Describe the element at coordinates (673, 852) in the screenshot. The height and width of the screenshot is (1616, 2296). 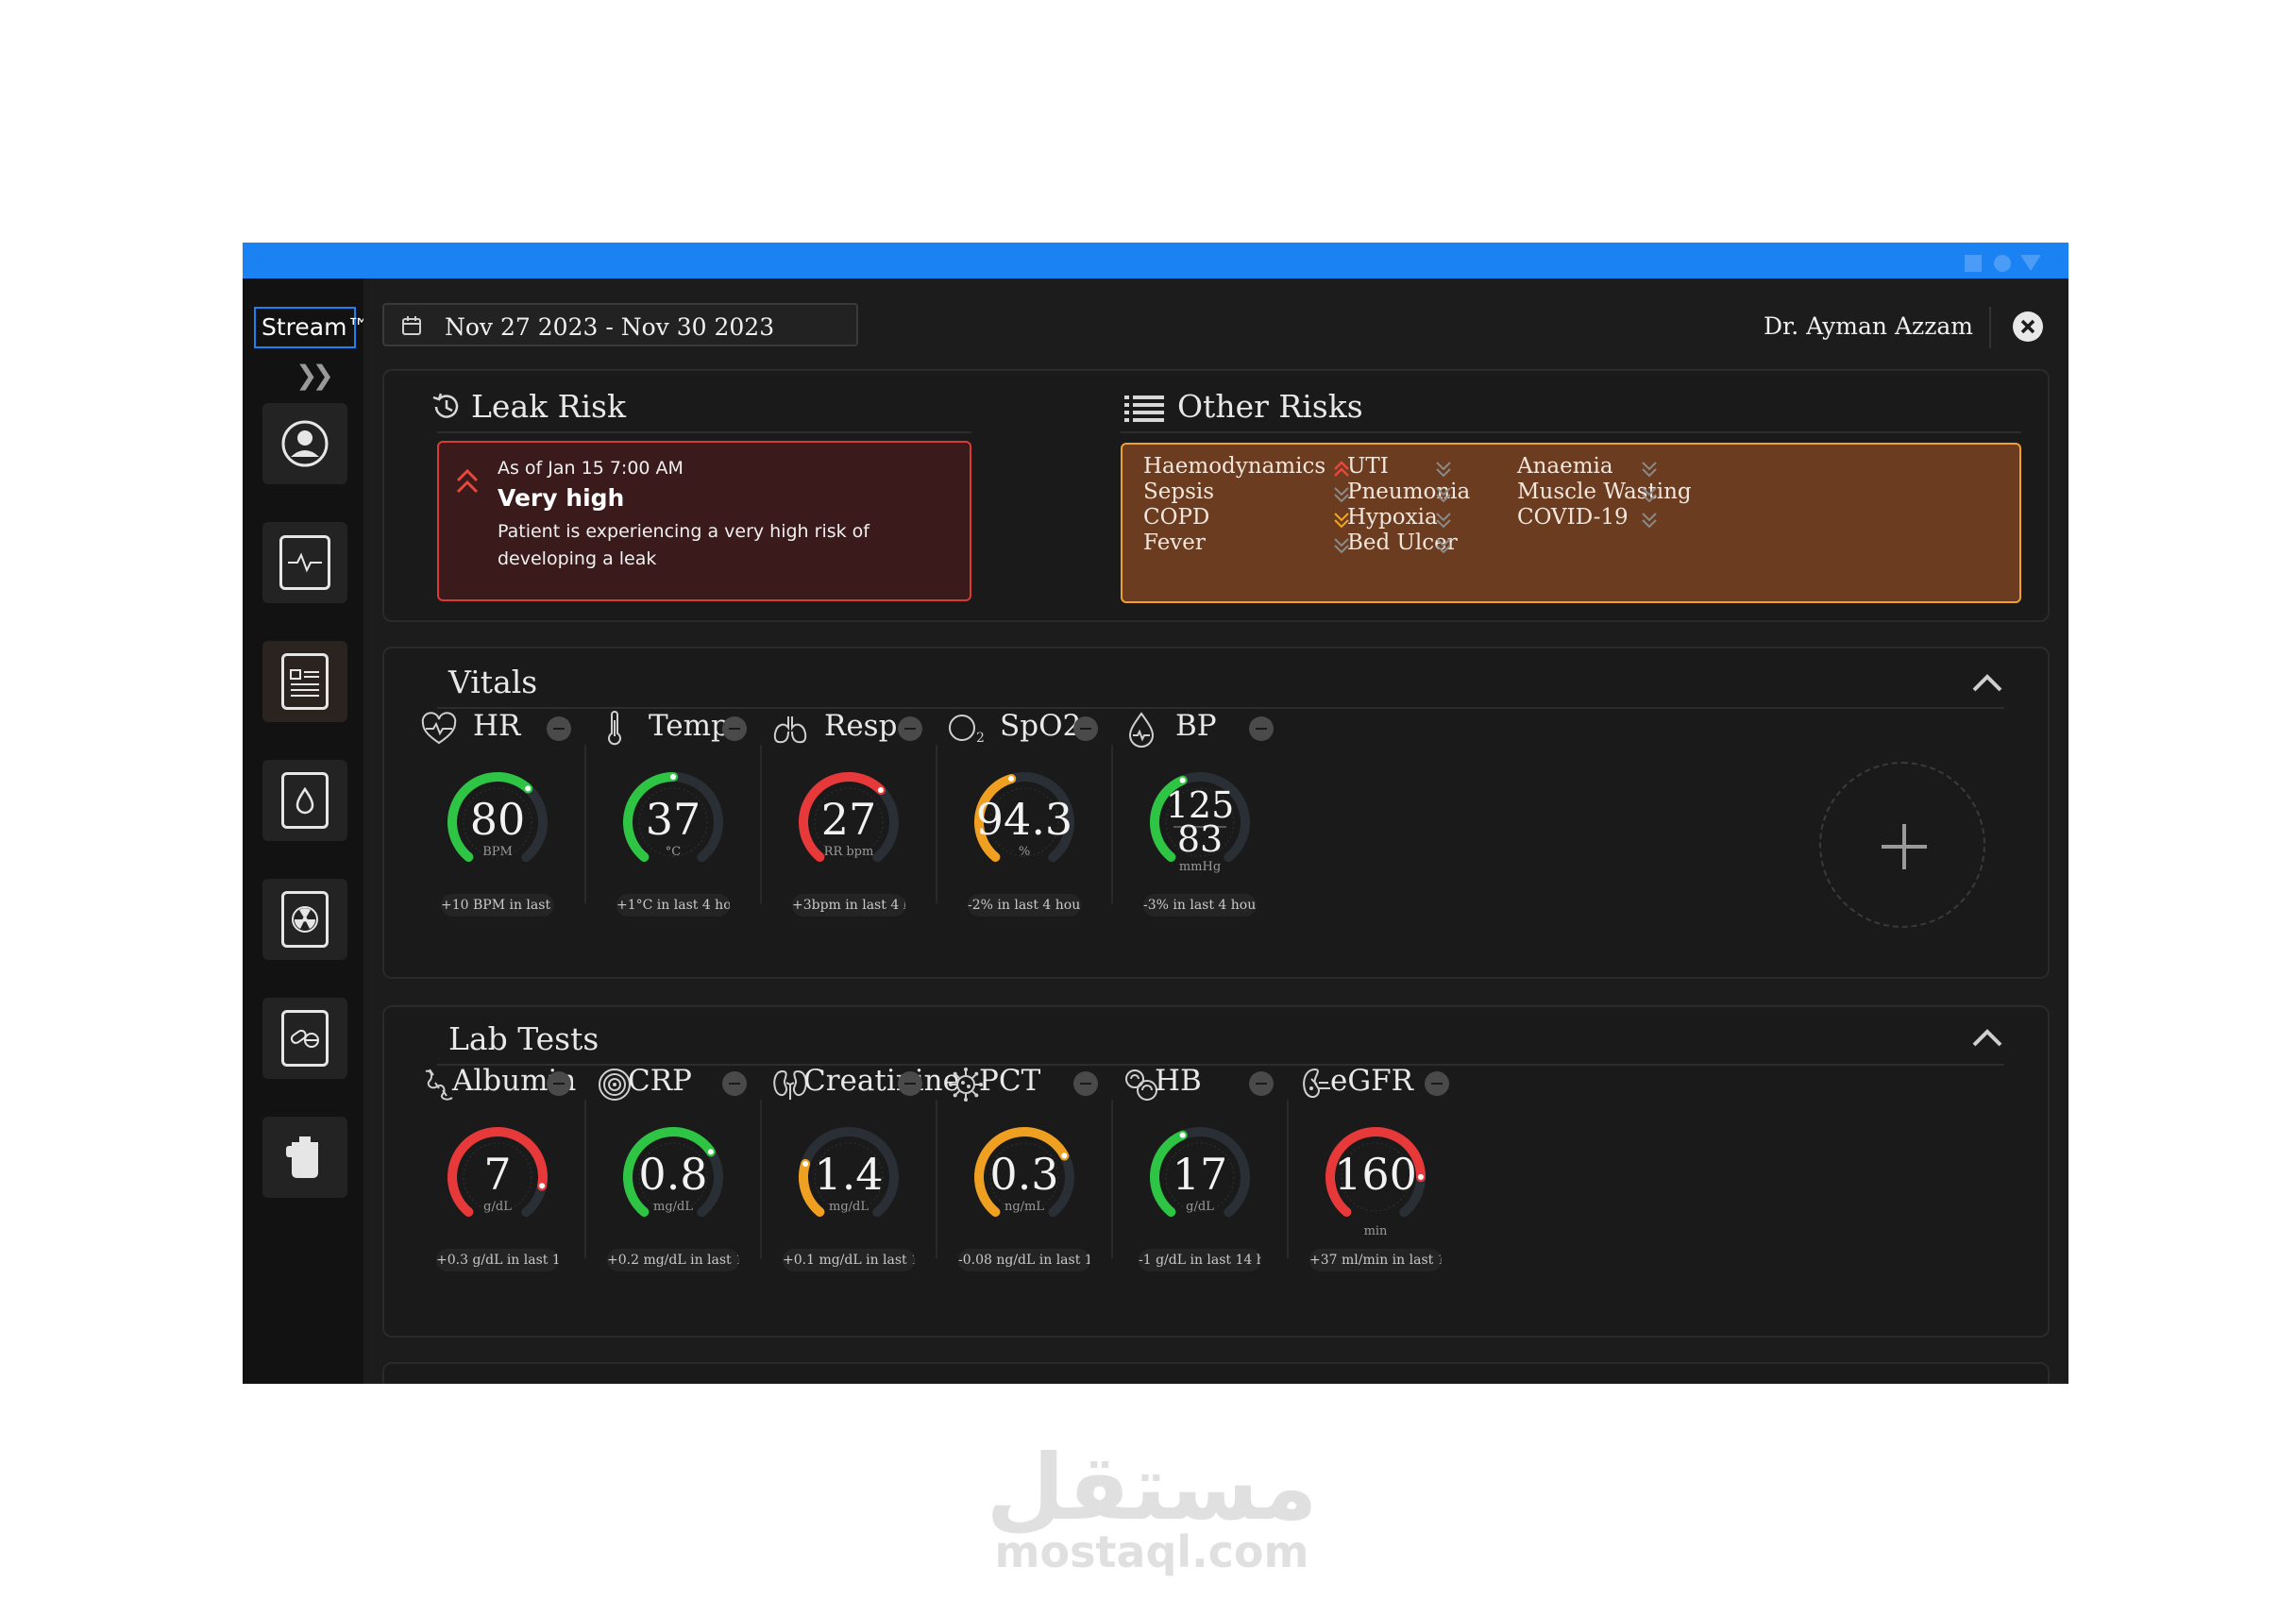
I see `gauge-unit: °C` at that location.